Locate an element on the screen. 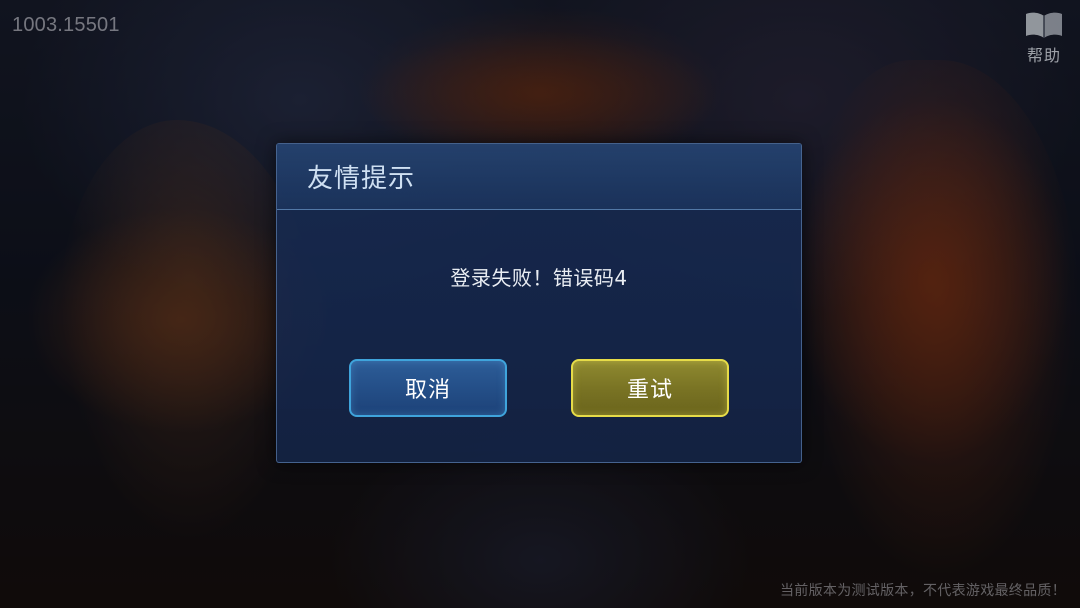 This screenshot has height=608, width=1080. retry-button: 重试 is located at coordinates (650, 388).